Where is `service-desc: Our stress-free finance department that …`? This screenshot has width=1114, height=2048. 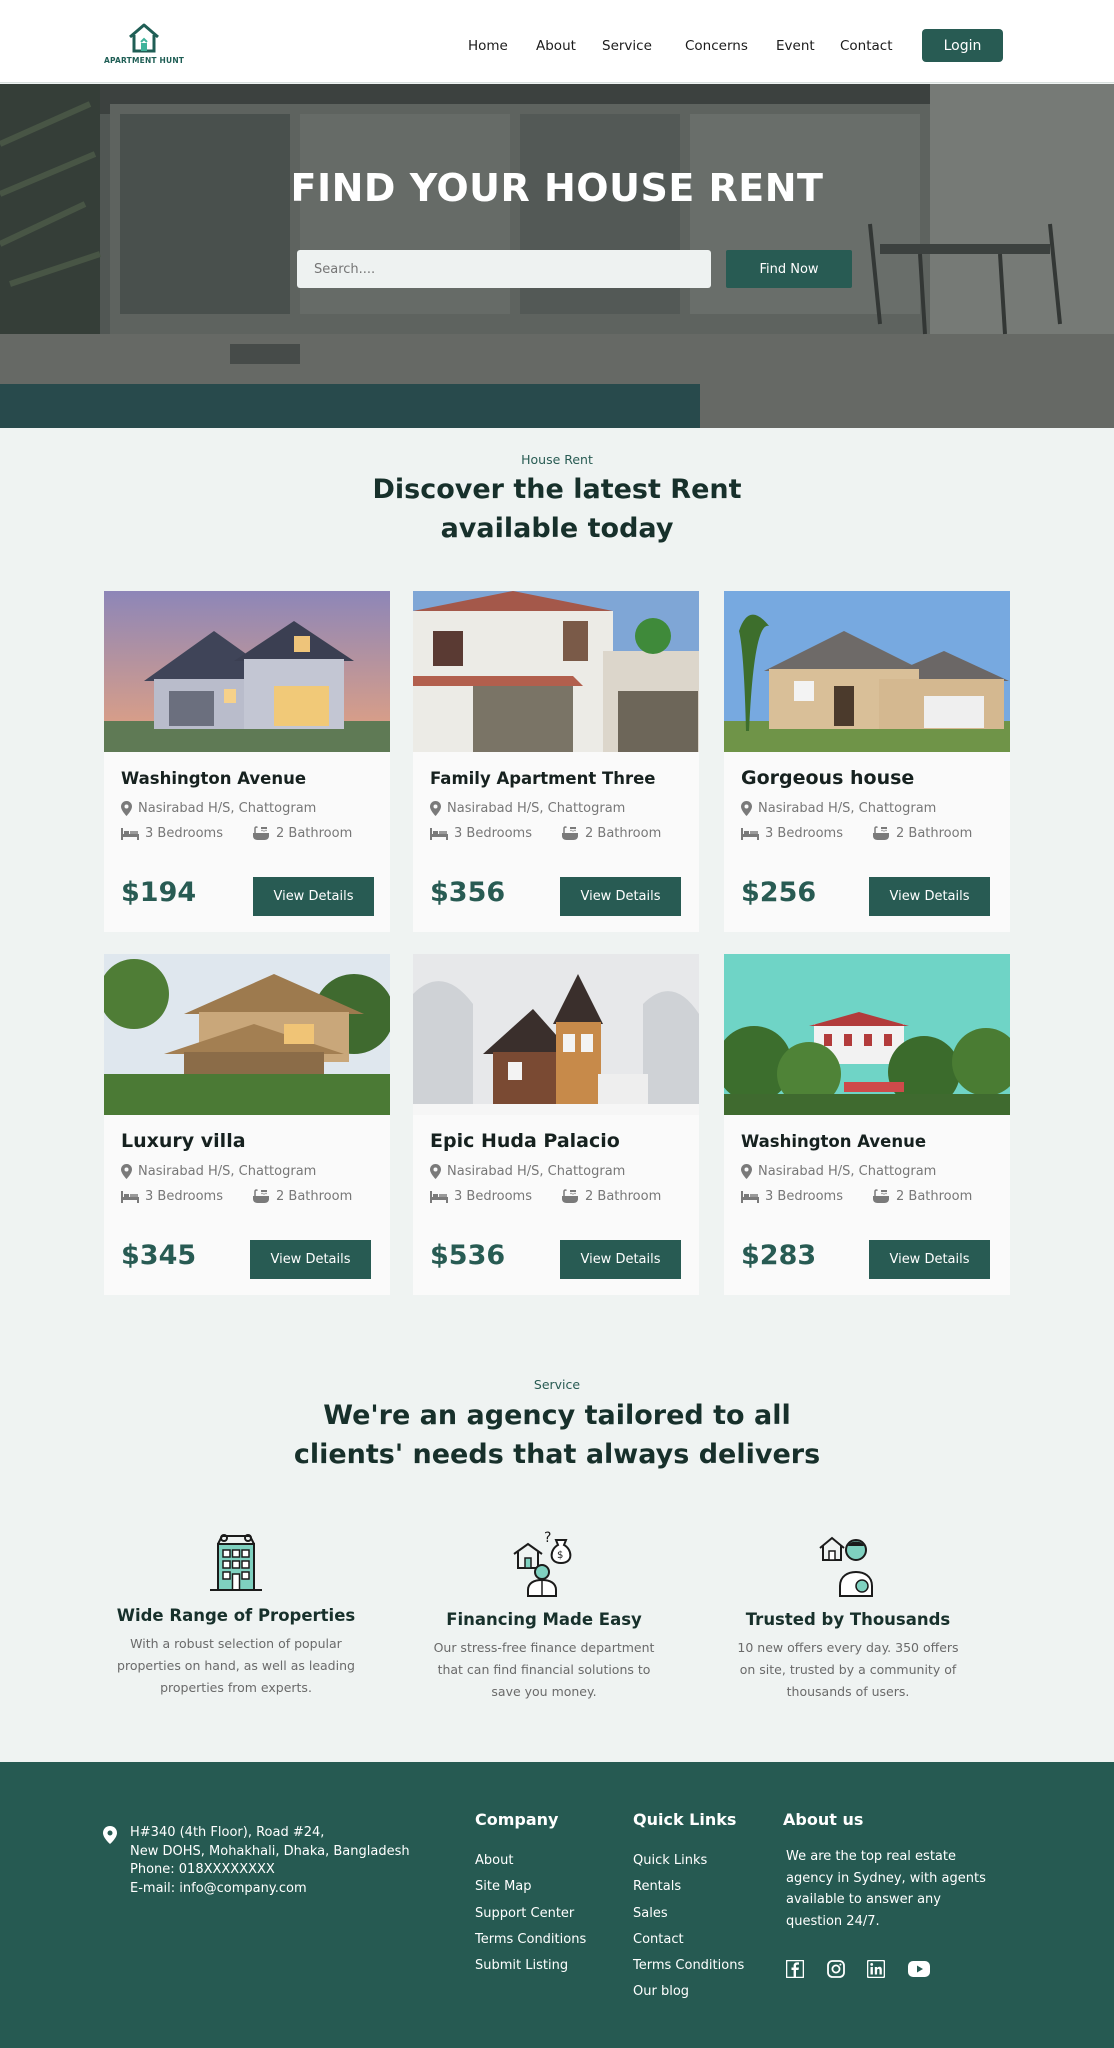 service-desc: Our stress-free finance department that … is located at coordinates (544, 1669).